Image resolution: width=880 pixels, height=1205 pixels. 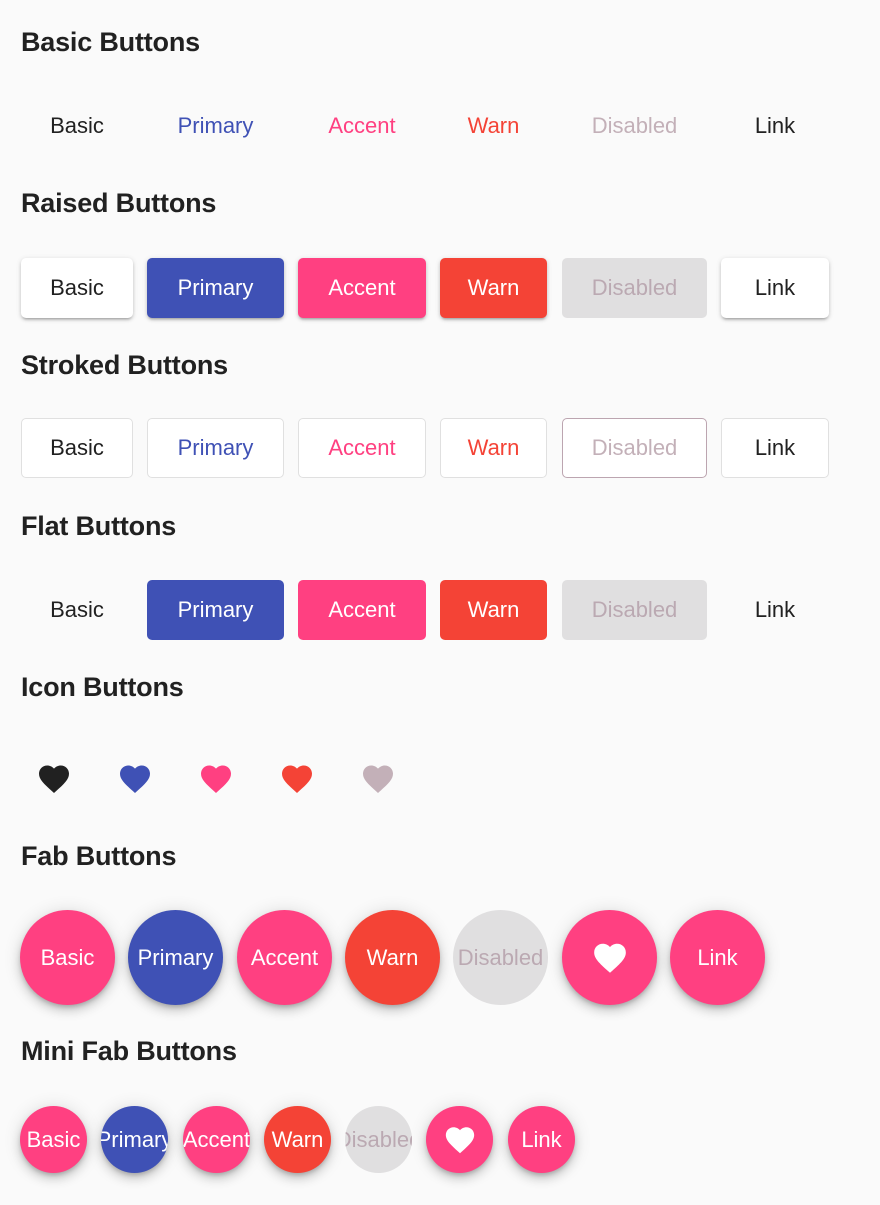 I want to click on icon-button-warn, so click(x=297, y=779).